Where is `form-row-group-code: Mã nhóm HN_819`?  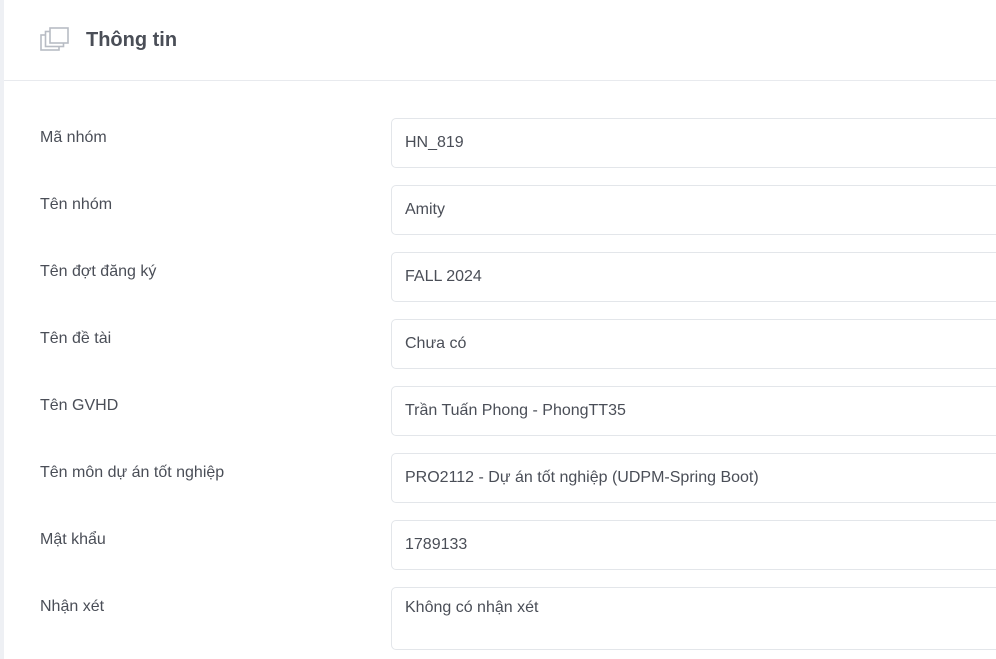
form-row-group-code: Mã nhóm HN_819 is located at coordinates (498, 151).